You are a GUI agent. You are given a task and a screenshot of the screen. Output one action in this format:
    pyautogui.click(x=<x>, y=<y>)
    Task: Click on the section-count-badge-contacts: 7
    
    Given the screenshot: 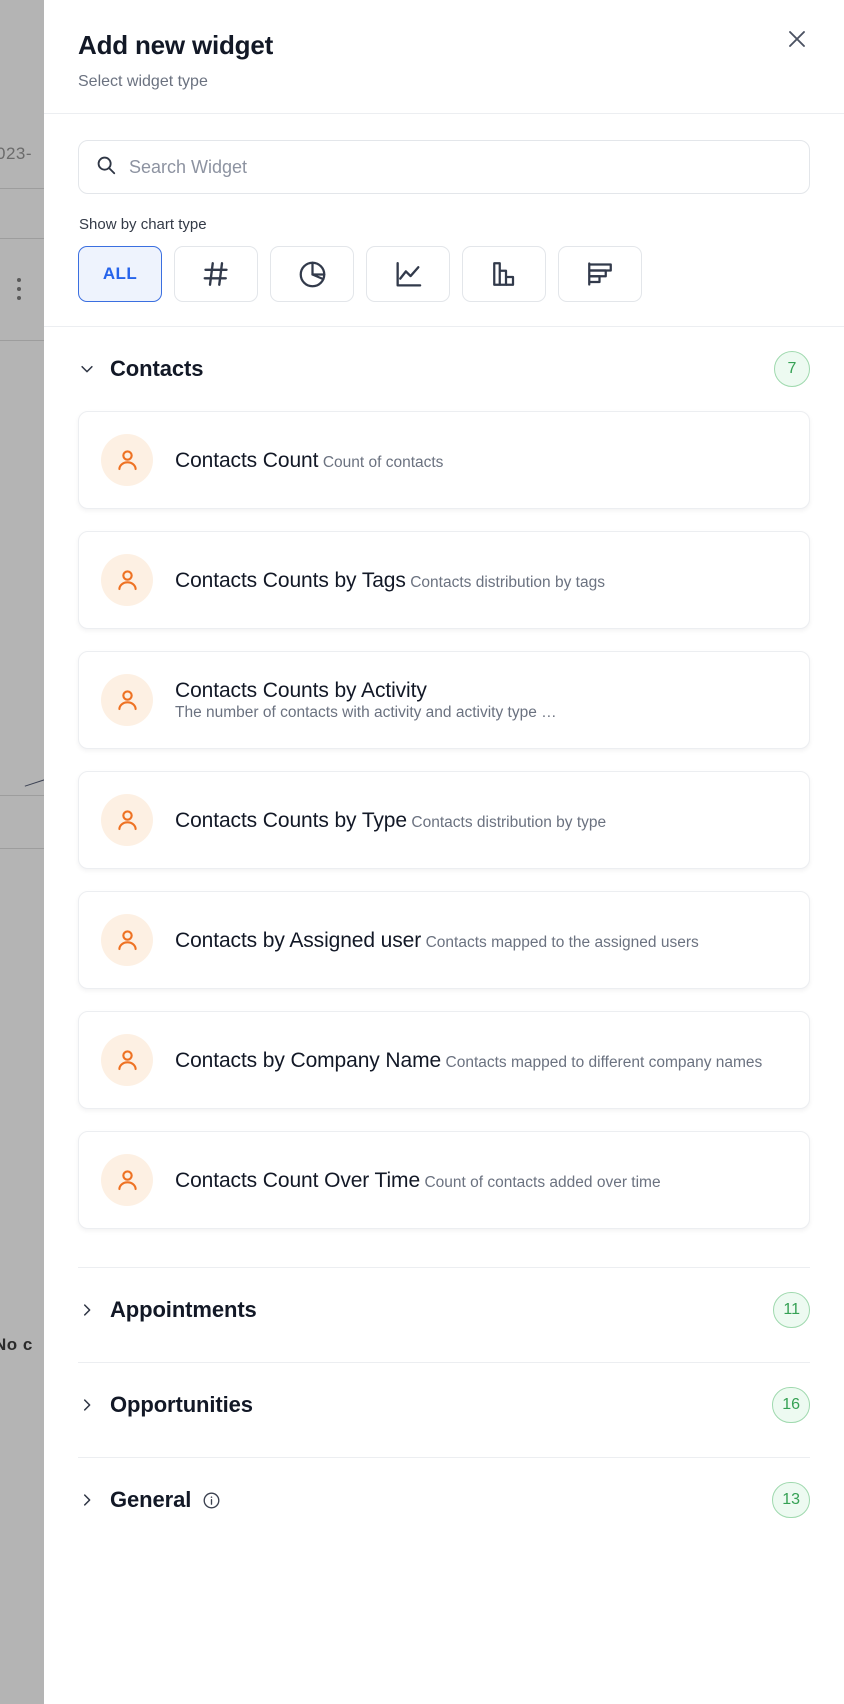 What is the action you would take?
    pyautogui.click(x=792, y=369)
    